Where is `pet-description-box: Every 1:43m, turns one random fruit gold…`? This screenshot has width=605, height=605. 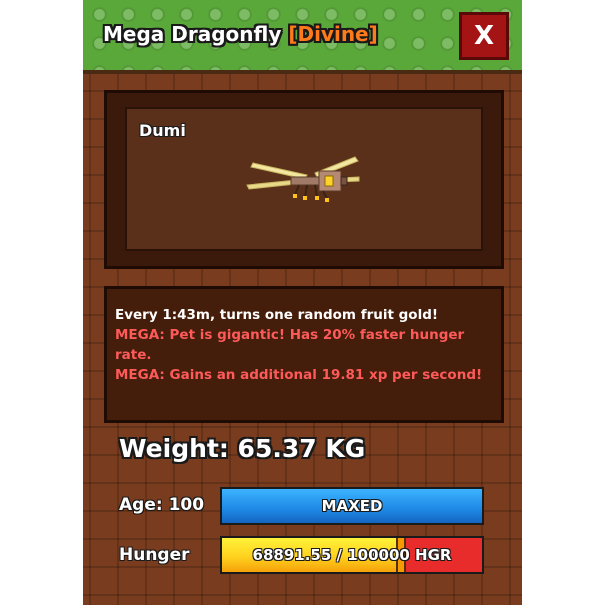
pet-description-box: Every 1:43m, turns one random fruit gold… is located at coordinates (304, 354).